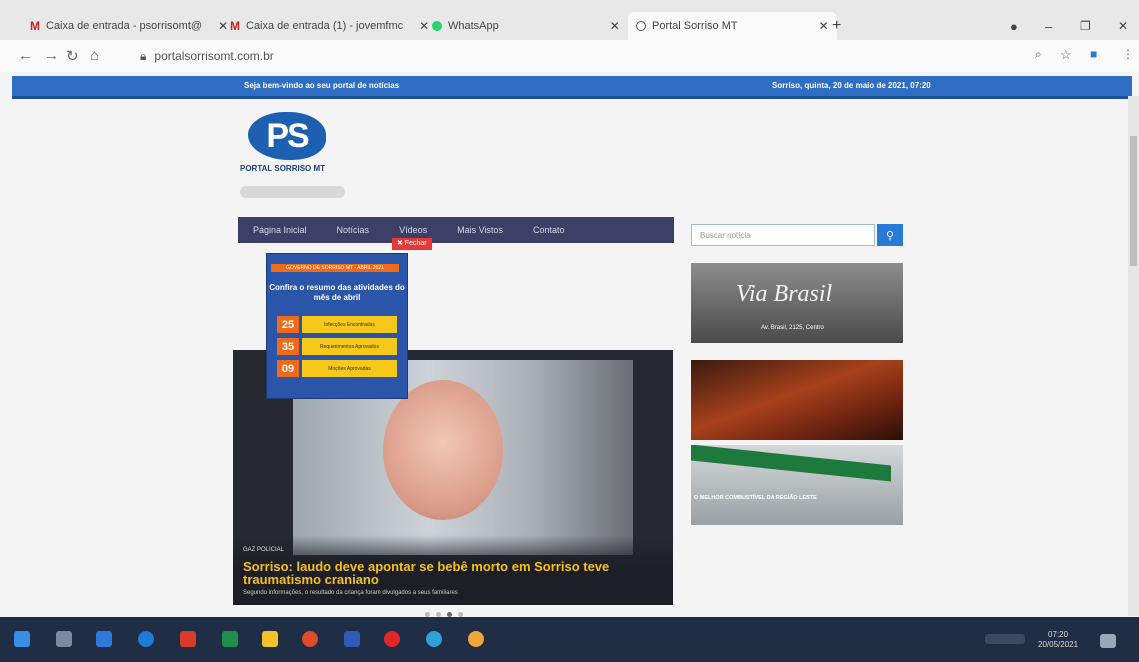 This screenshot has height=662, width=1139. What do you see at coordinates (143, 55) in the screenshot?
I see `lock-icon: 🔒︎` at bounding box center [143, 55].